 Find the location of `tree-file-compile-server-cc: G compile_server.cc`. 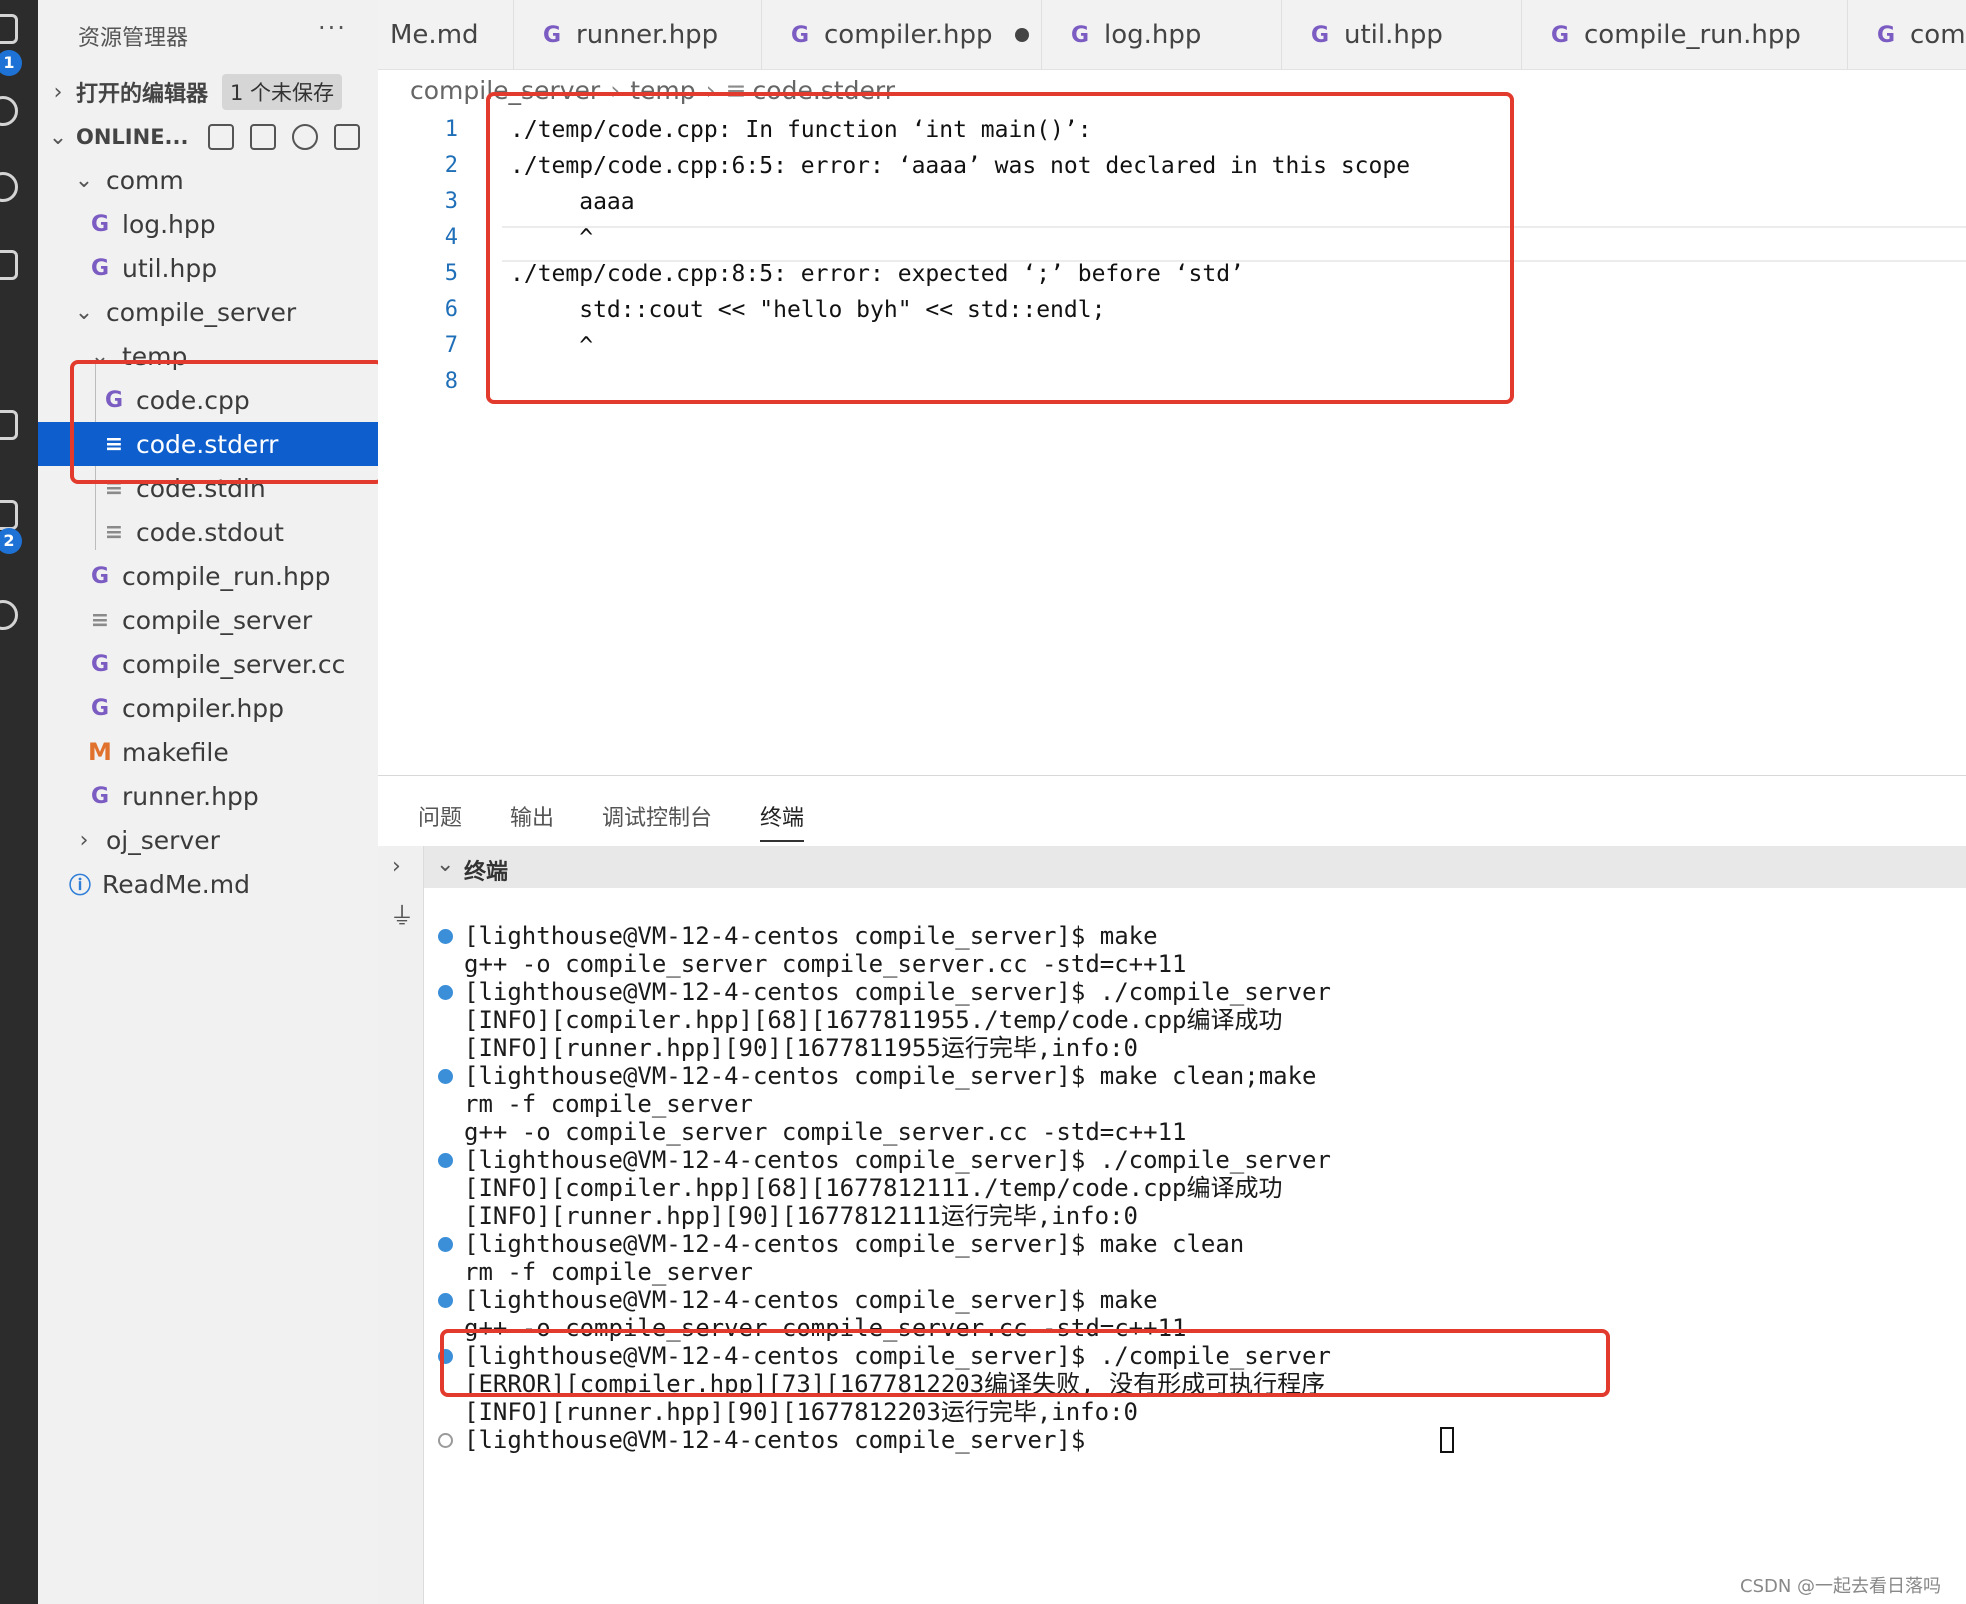

tree-file-compile-server-cc: G compile_server.cc is located at coordinates (208, 664).